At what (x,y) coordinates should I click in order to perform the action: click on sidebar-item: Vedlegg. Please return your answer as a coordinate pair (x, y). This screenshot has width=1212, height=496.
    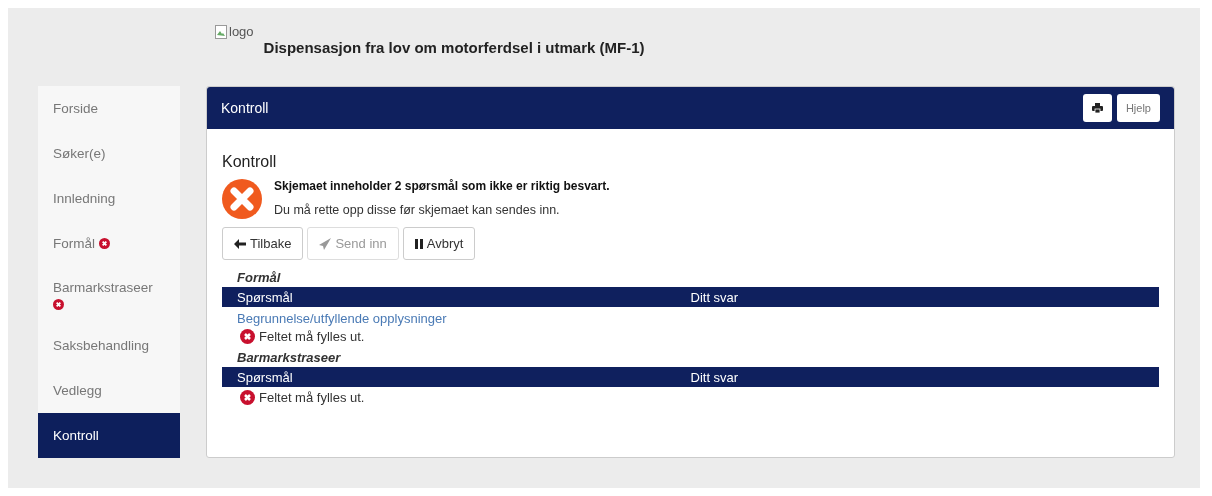
    Looking at the image, I should click on (109, 390).